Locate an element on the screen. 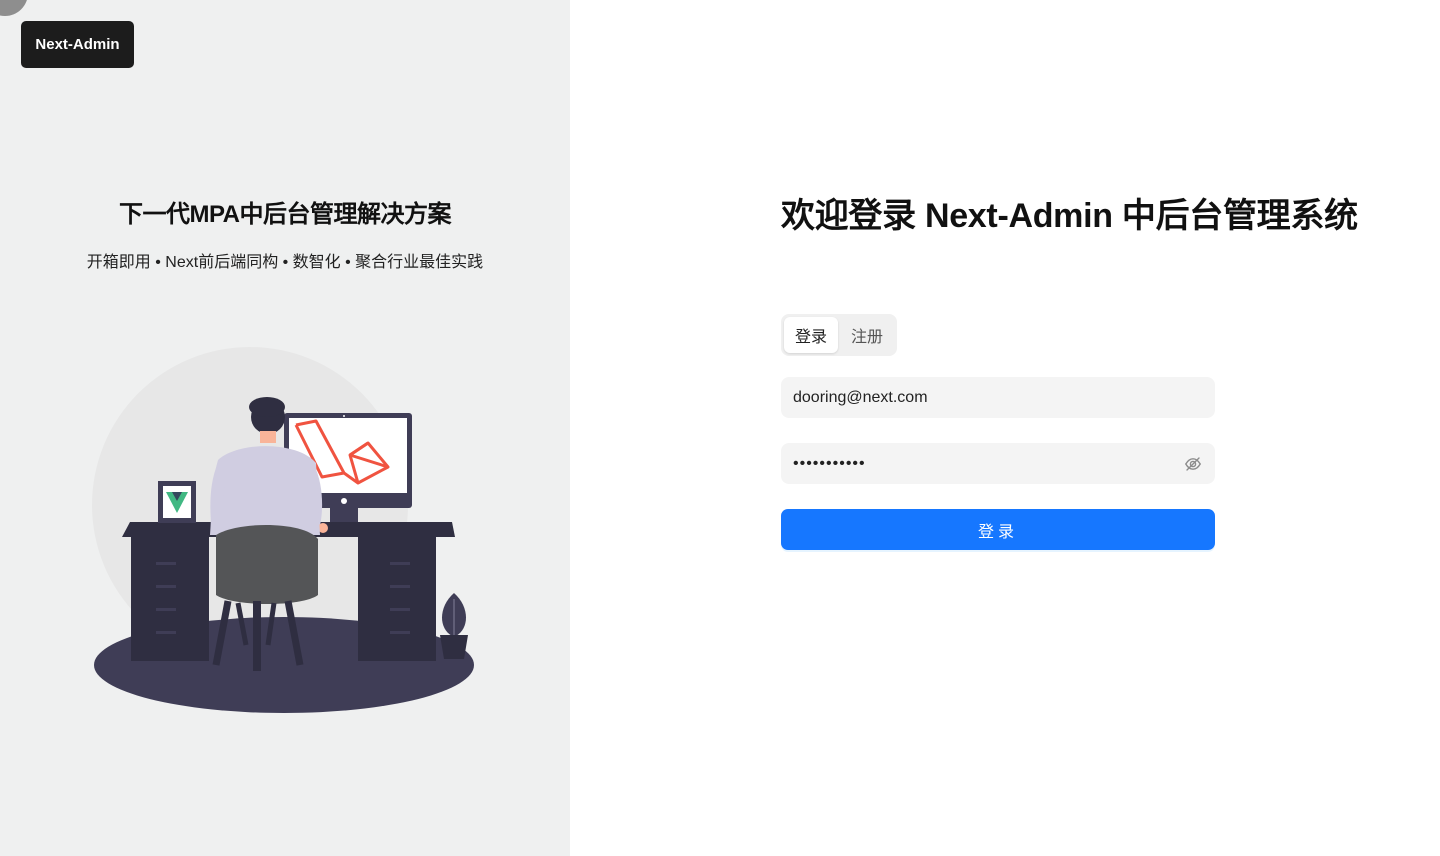  tab-register: 注册 is located at coordinates (867, 335).